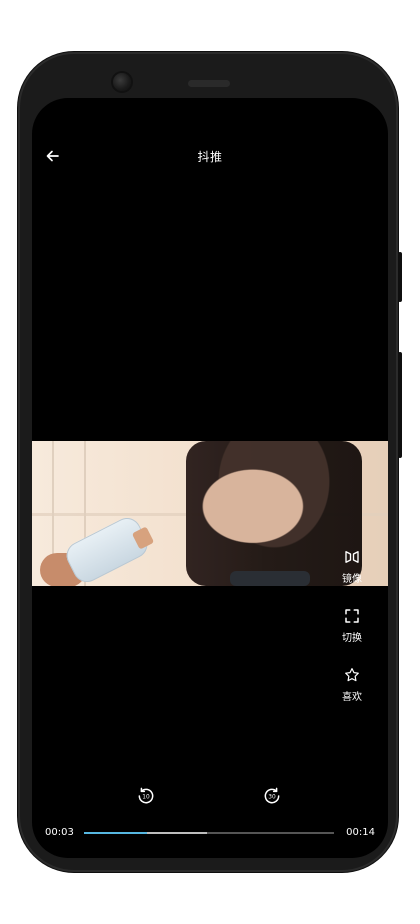 The image size is (420, 924). I want to click on favorite-control: 喜欢, so click(352, 684).